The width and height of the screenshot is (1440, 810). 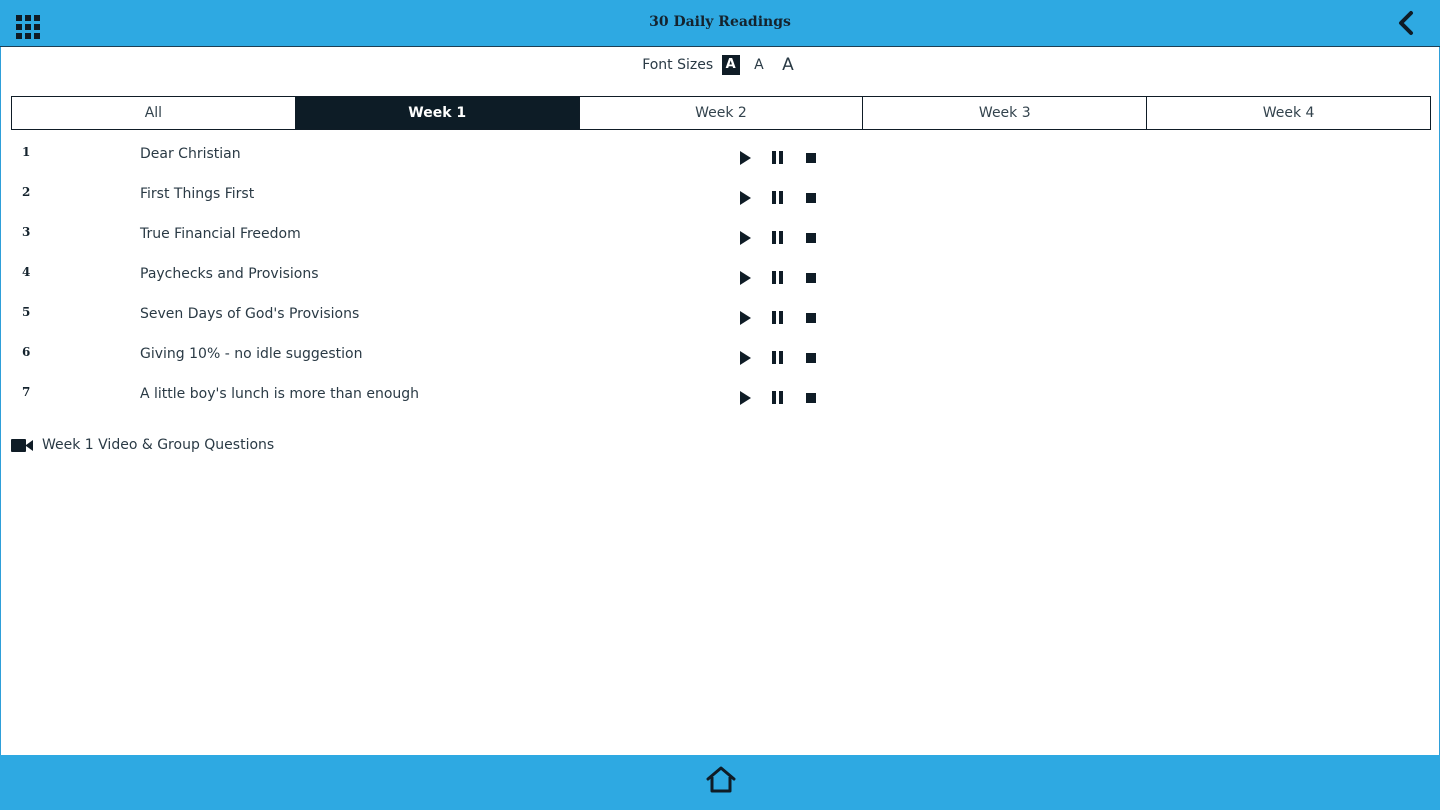 I want to click on tab-week-2: Week 2, so click(x=720, y=113).